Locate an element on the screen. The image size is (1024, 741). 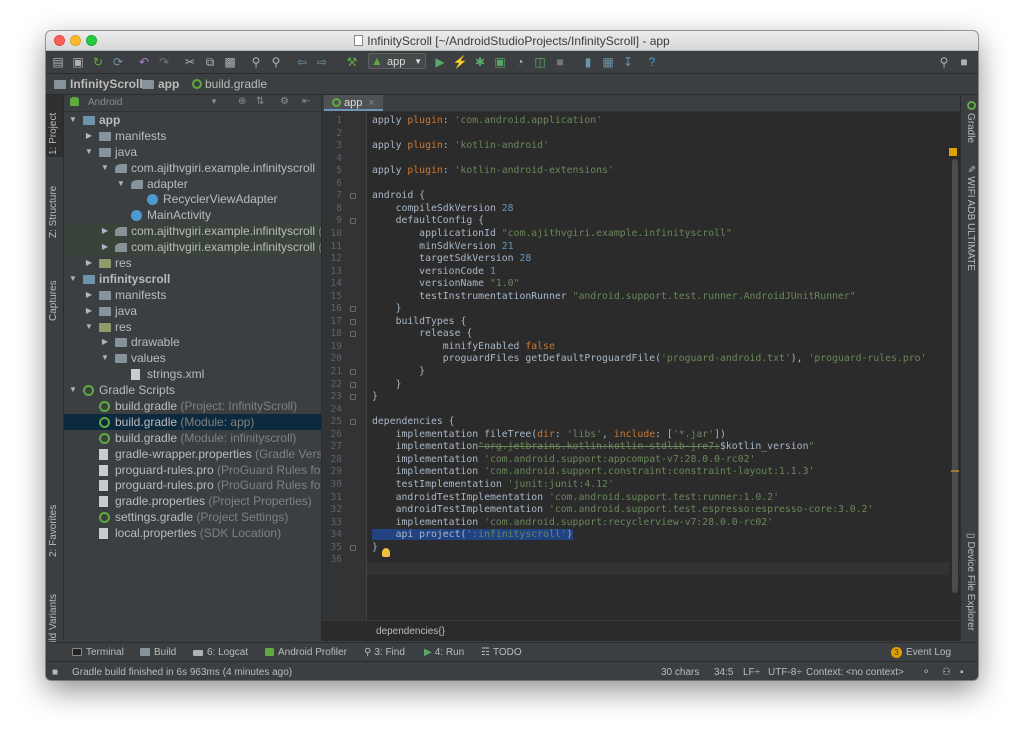
replace-icon: ⚲ is located at coordinates (276, 62).